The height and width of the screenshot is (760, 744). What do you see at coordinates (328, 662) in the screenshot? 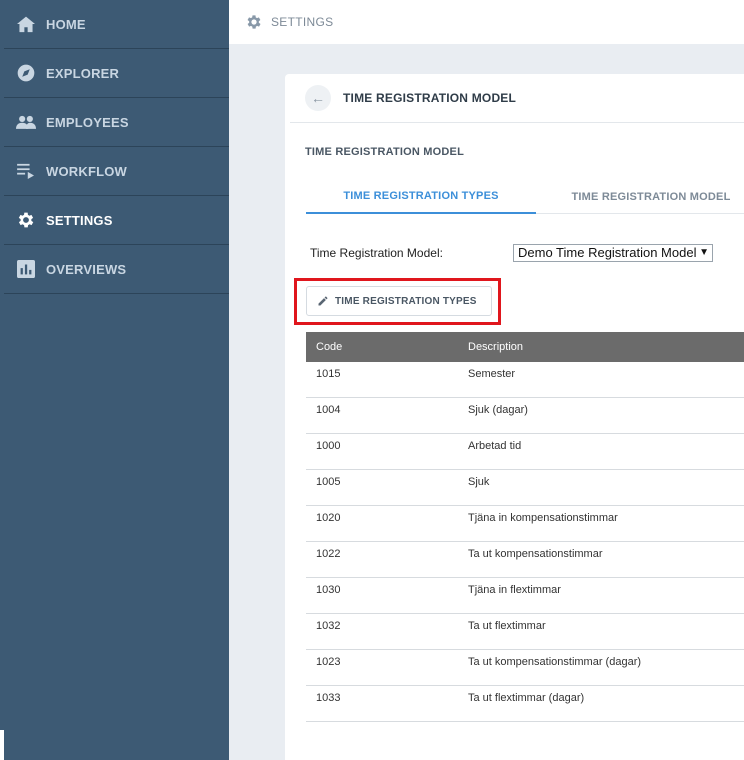
I see `cell-code: 1023` at bounding box center [328, 662].